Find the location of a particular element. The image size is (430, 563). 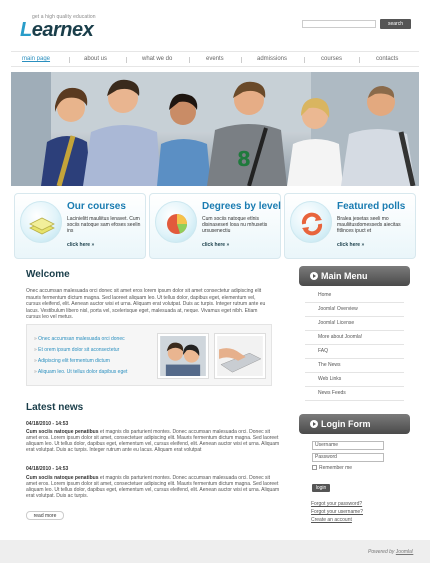

login-button: login is located at coordinates (321, 488).